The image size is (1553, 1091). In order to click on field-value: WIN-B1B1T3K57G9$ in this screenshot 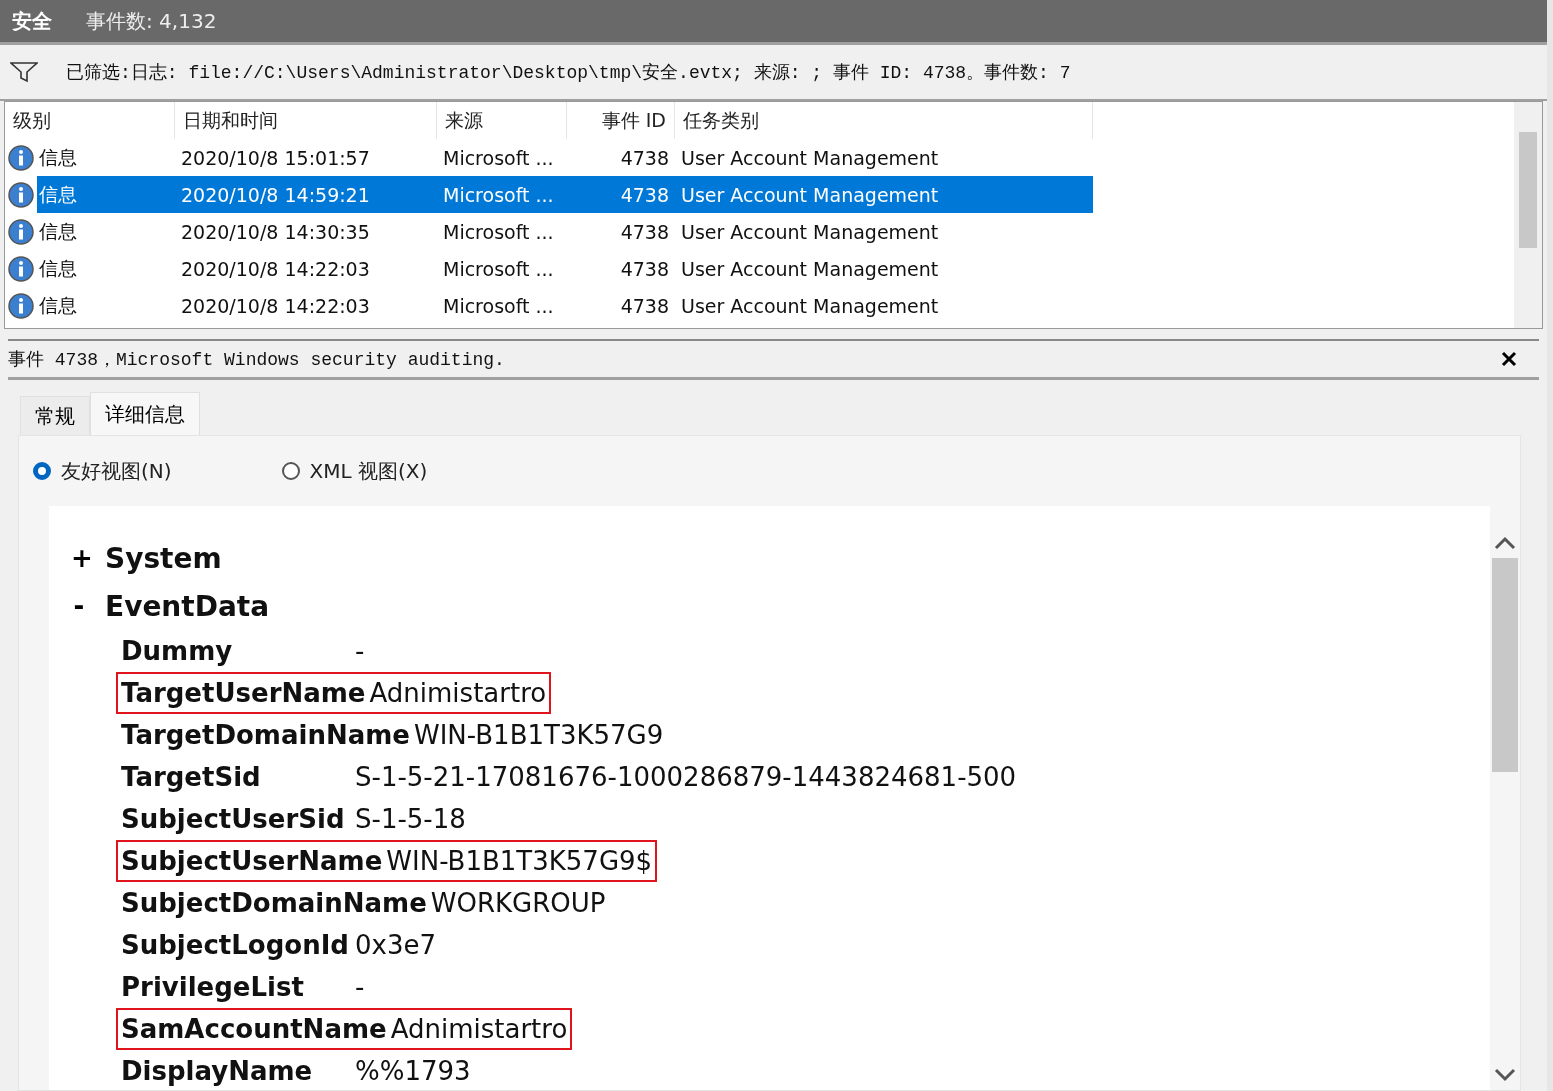, I will do `click(519, 861)`.